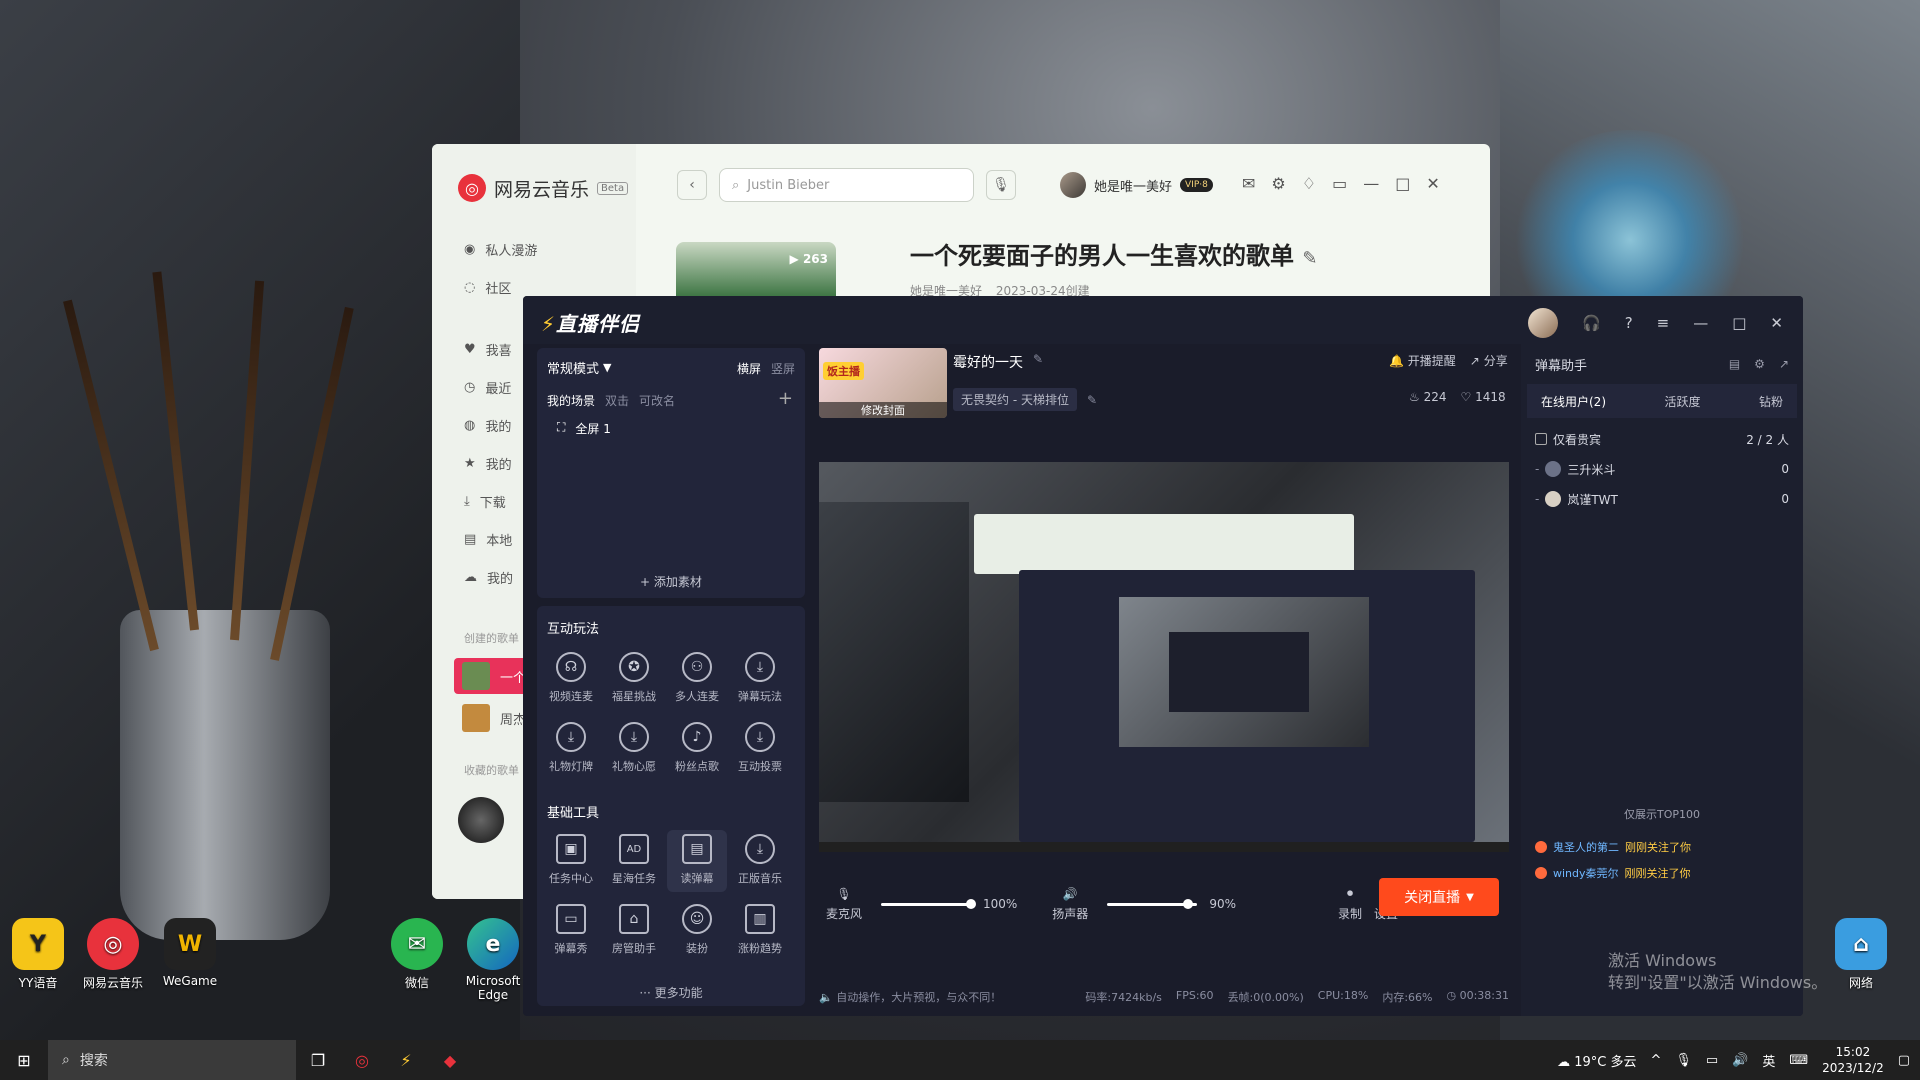  Describe the element at coordinates (485, 501) in the screenshot. I see `sidebar-item-download: ⤓ 下载` at that location.